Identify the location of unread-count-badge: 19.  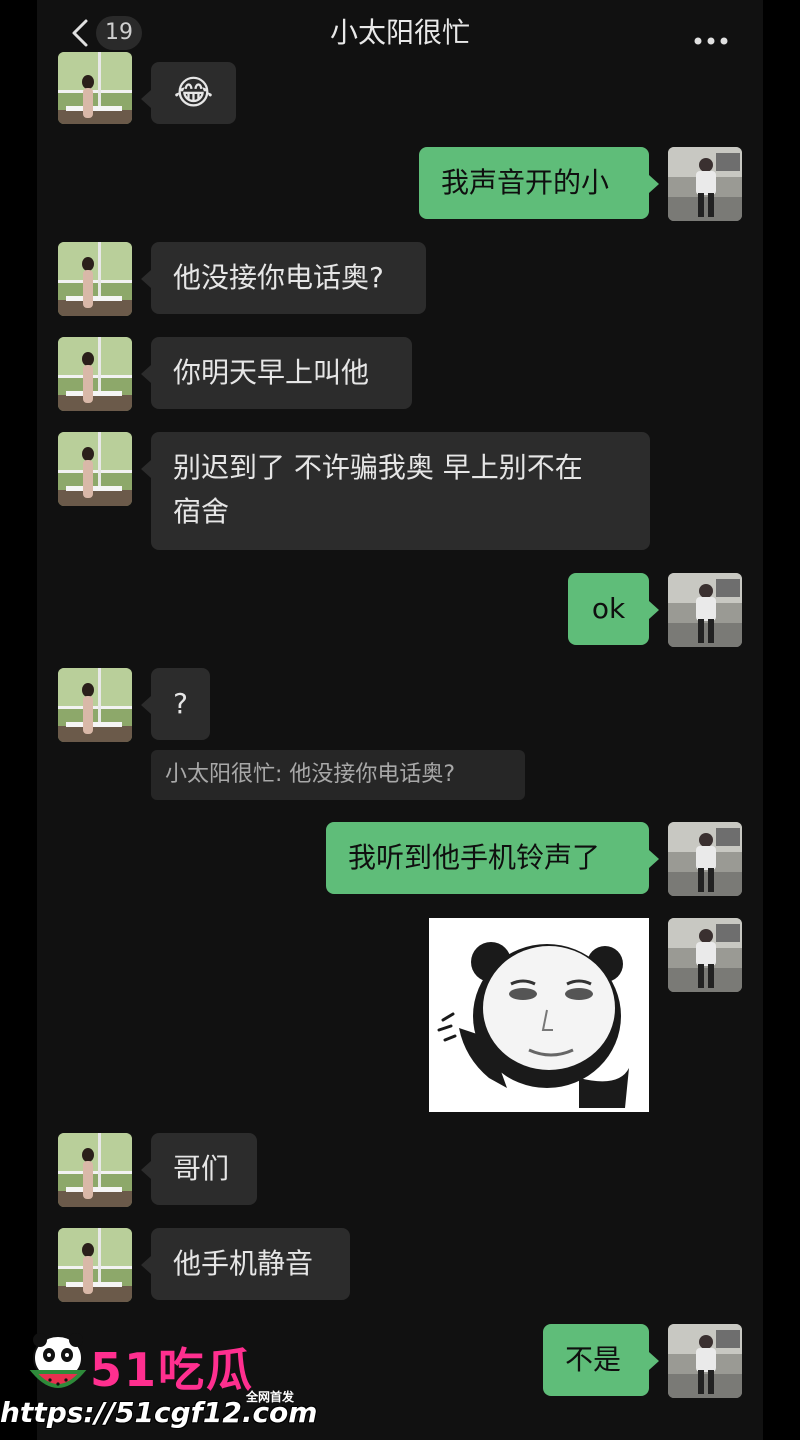
(119, 33).